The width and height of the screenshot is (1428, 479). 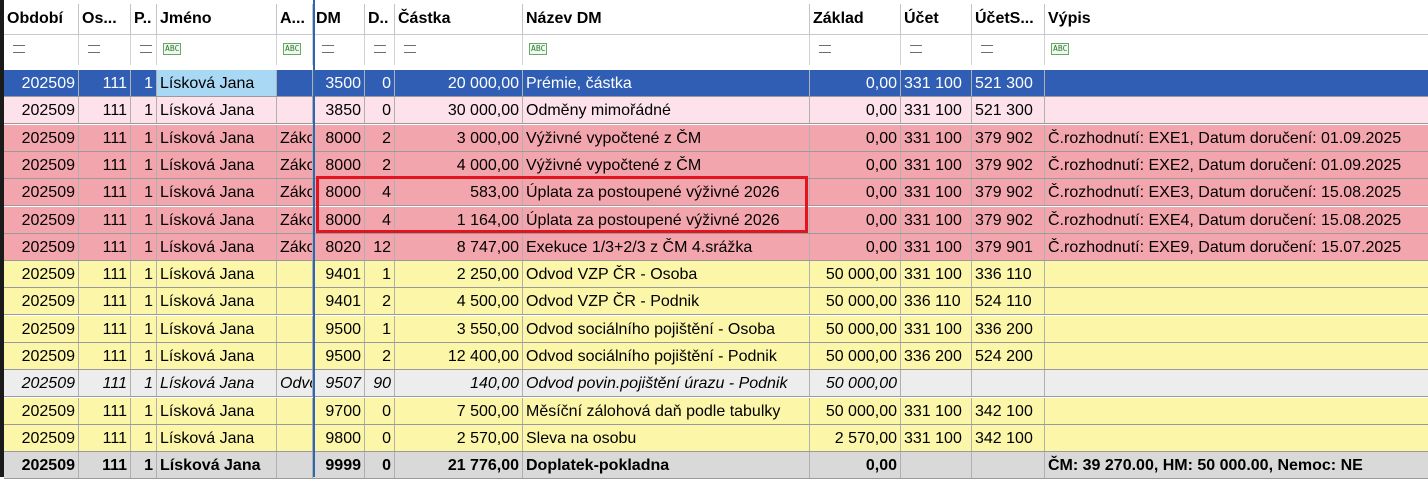 I want to click on column-header-castka: Částka, so click(x=459, y=19).